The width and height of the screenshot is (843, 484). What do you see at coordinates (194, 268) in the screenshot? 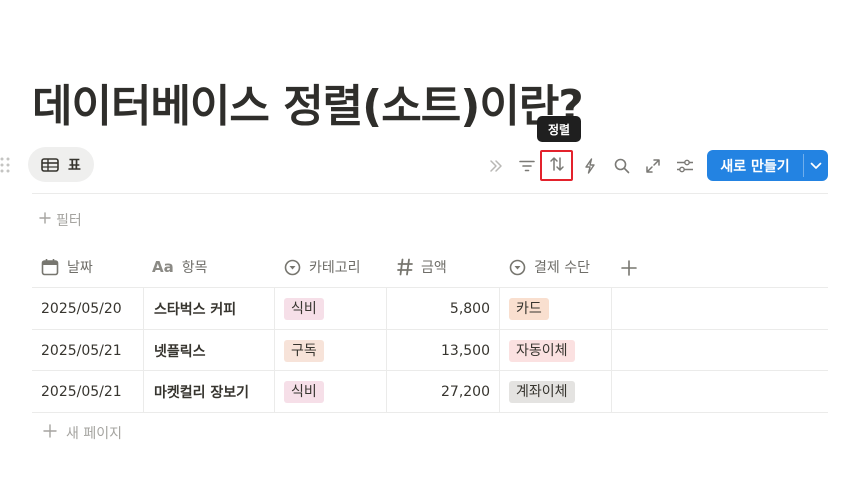
I see `column-label: 항목` at bounding box center [194, 268].